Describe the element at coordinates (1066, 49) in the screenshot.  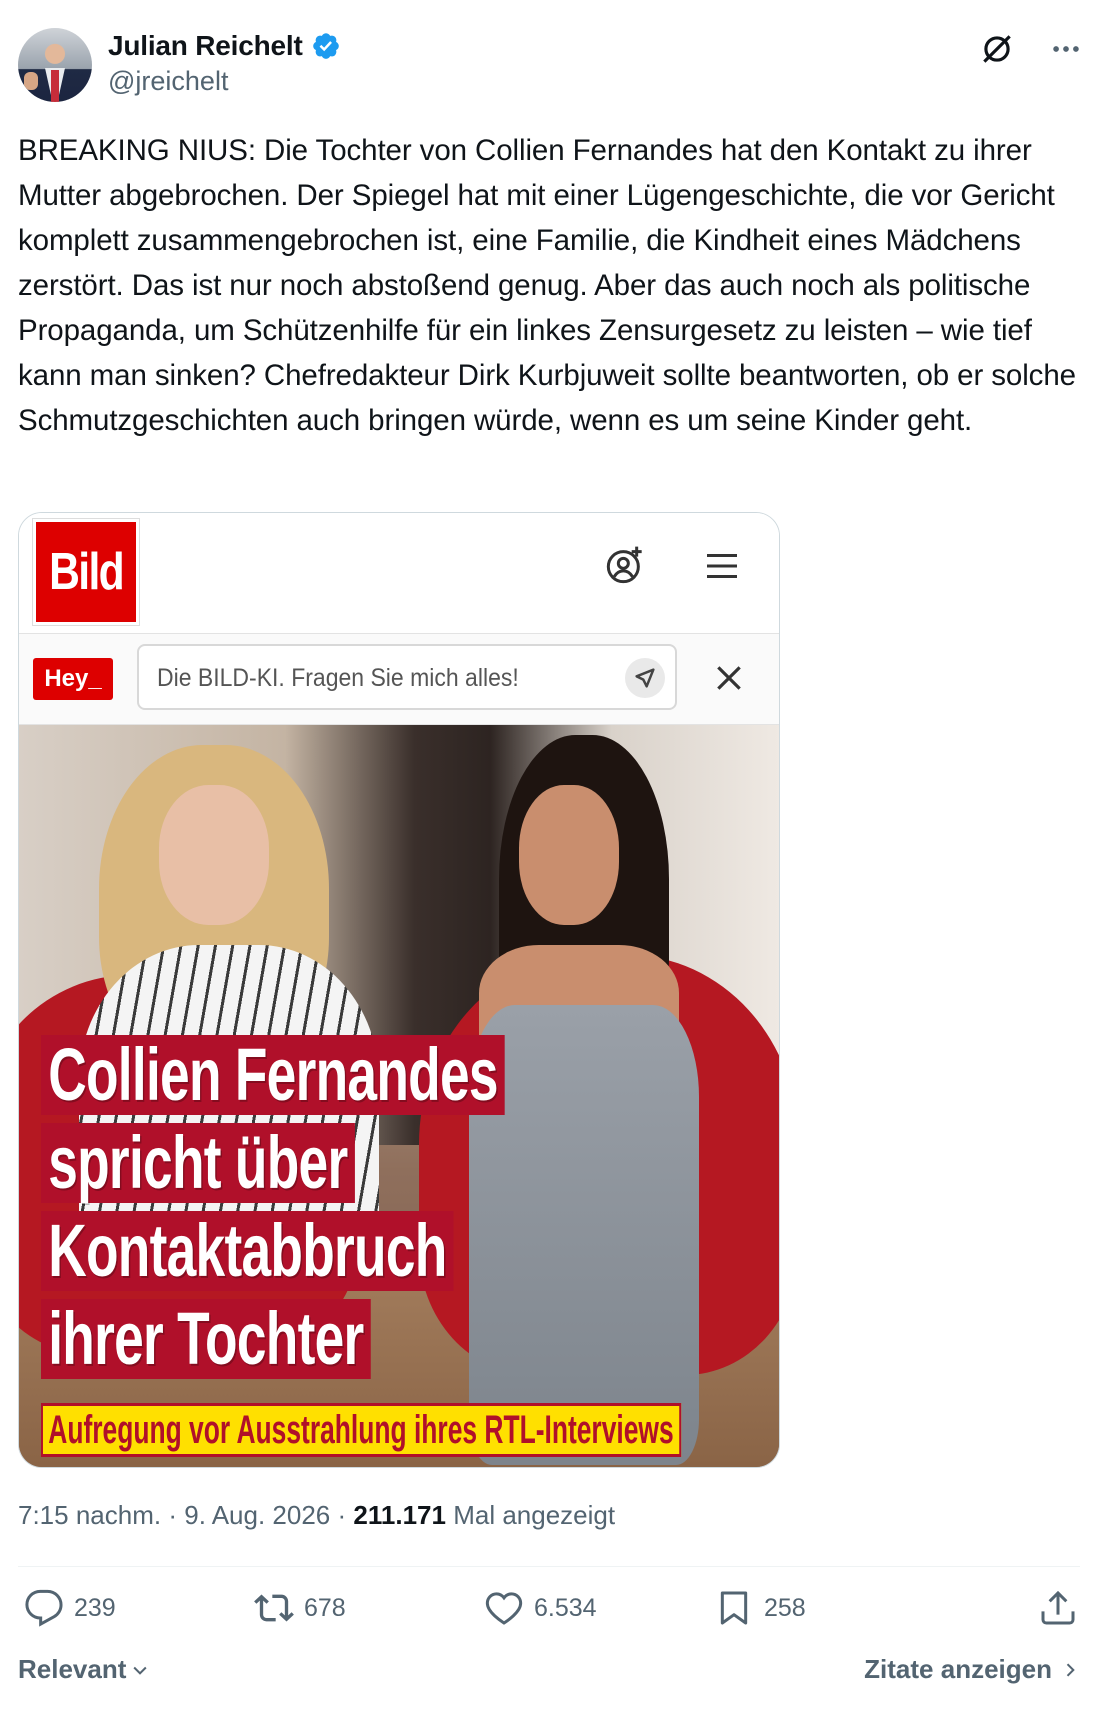
I see `more-icon` at that location.